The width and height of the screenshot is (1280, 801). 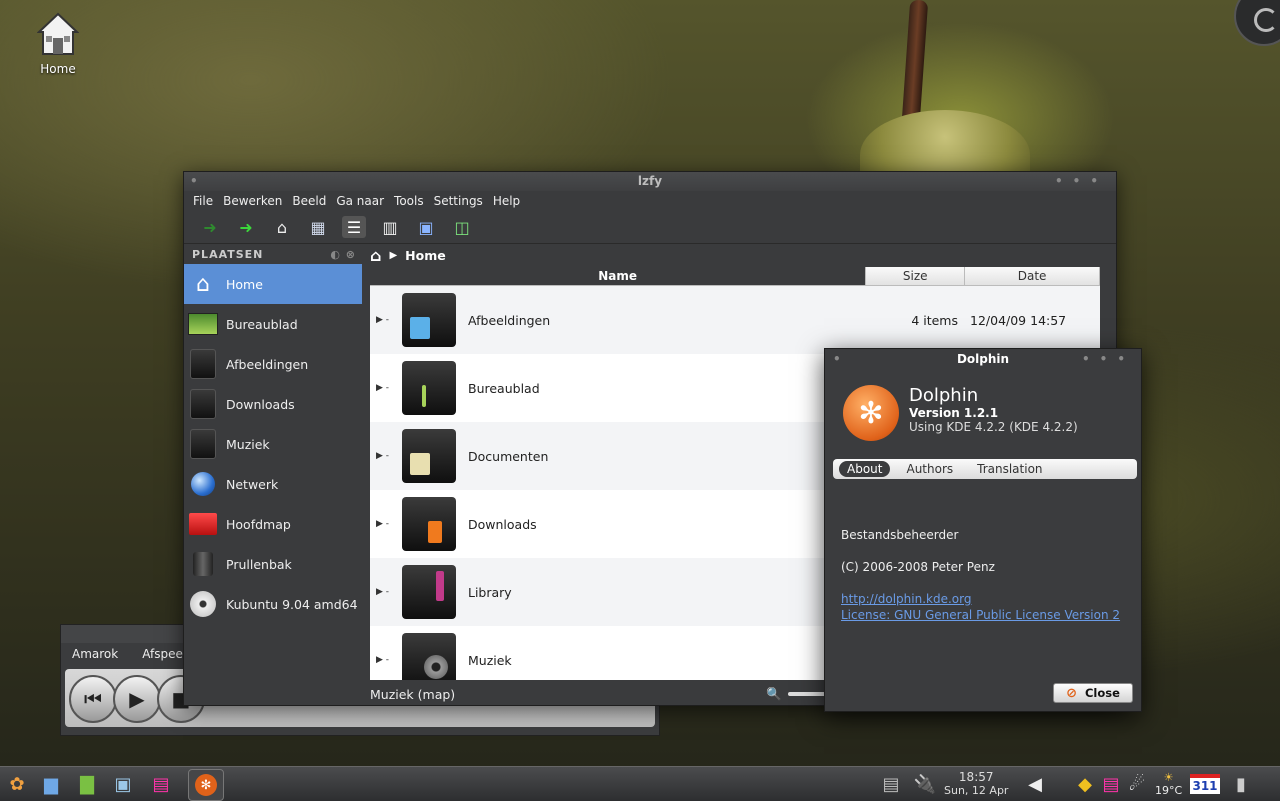 I want to click on places-item-label: Kubuntu 9.04 amd64, so click(x=292, y=604).